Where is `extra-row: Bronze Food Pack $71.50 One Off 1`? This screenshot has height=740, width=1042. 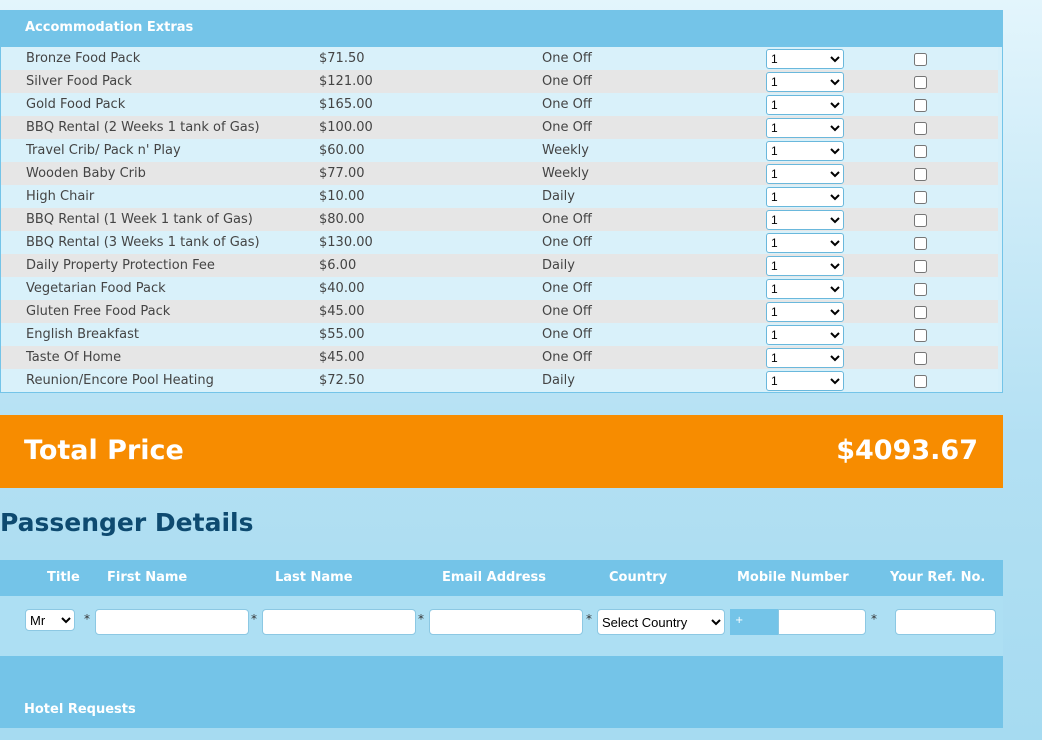 extra-row: Bronze Food Pack $71.50 One Off 1 is located at coordinates (499, 58).